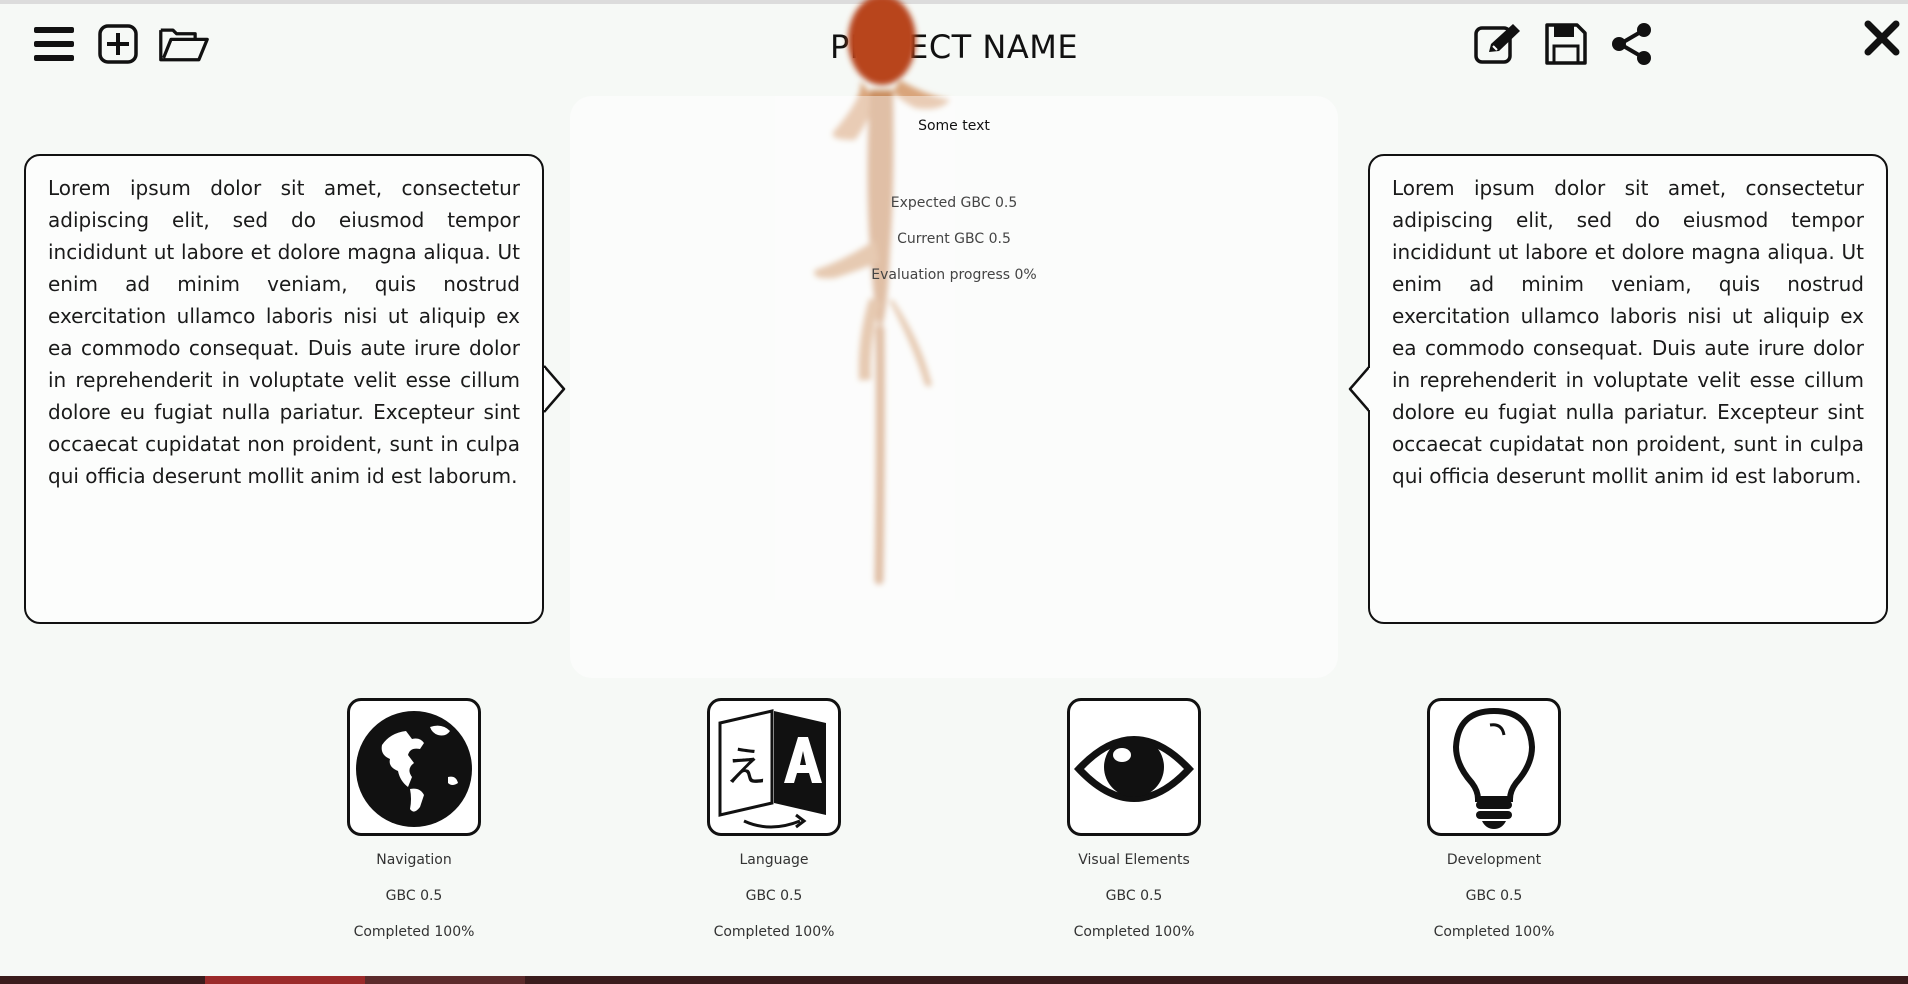 The width and height of the screenshot is (1908, 984). I want to click on folder-open-icon, so click(184, 44).